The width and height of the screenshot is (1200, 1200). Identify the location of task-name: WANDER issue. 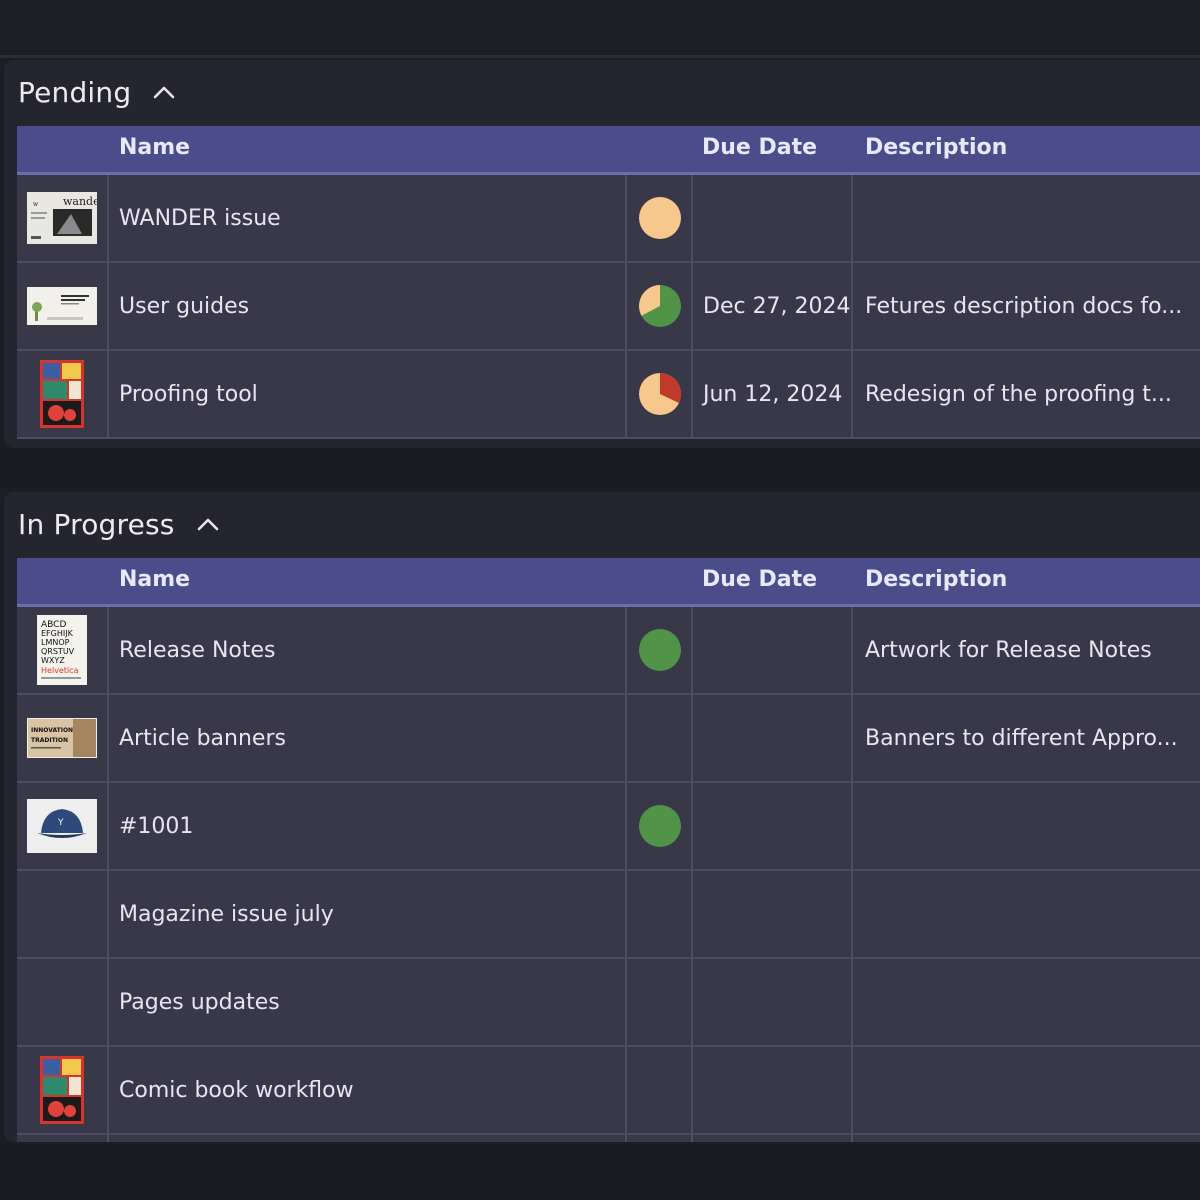
(368, 218).